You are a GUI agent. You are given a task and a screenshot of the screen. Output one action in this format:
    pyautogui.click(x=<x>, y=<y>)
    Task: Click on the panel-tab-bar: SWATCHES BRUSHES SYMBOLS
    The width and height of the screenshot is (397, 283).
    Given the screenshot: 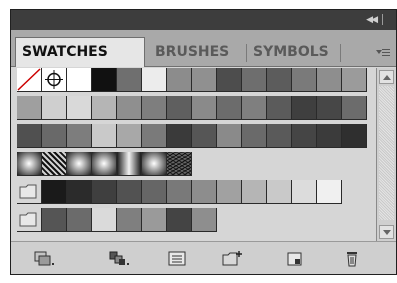 What is the action you would take?
    pyautogui.click(x=203, y=48)
    